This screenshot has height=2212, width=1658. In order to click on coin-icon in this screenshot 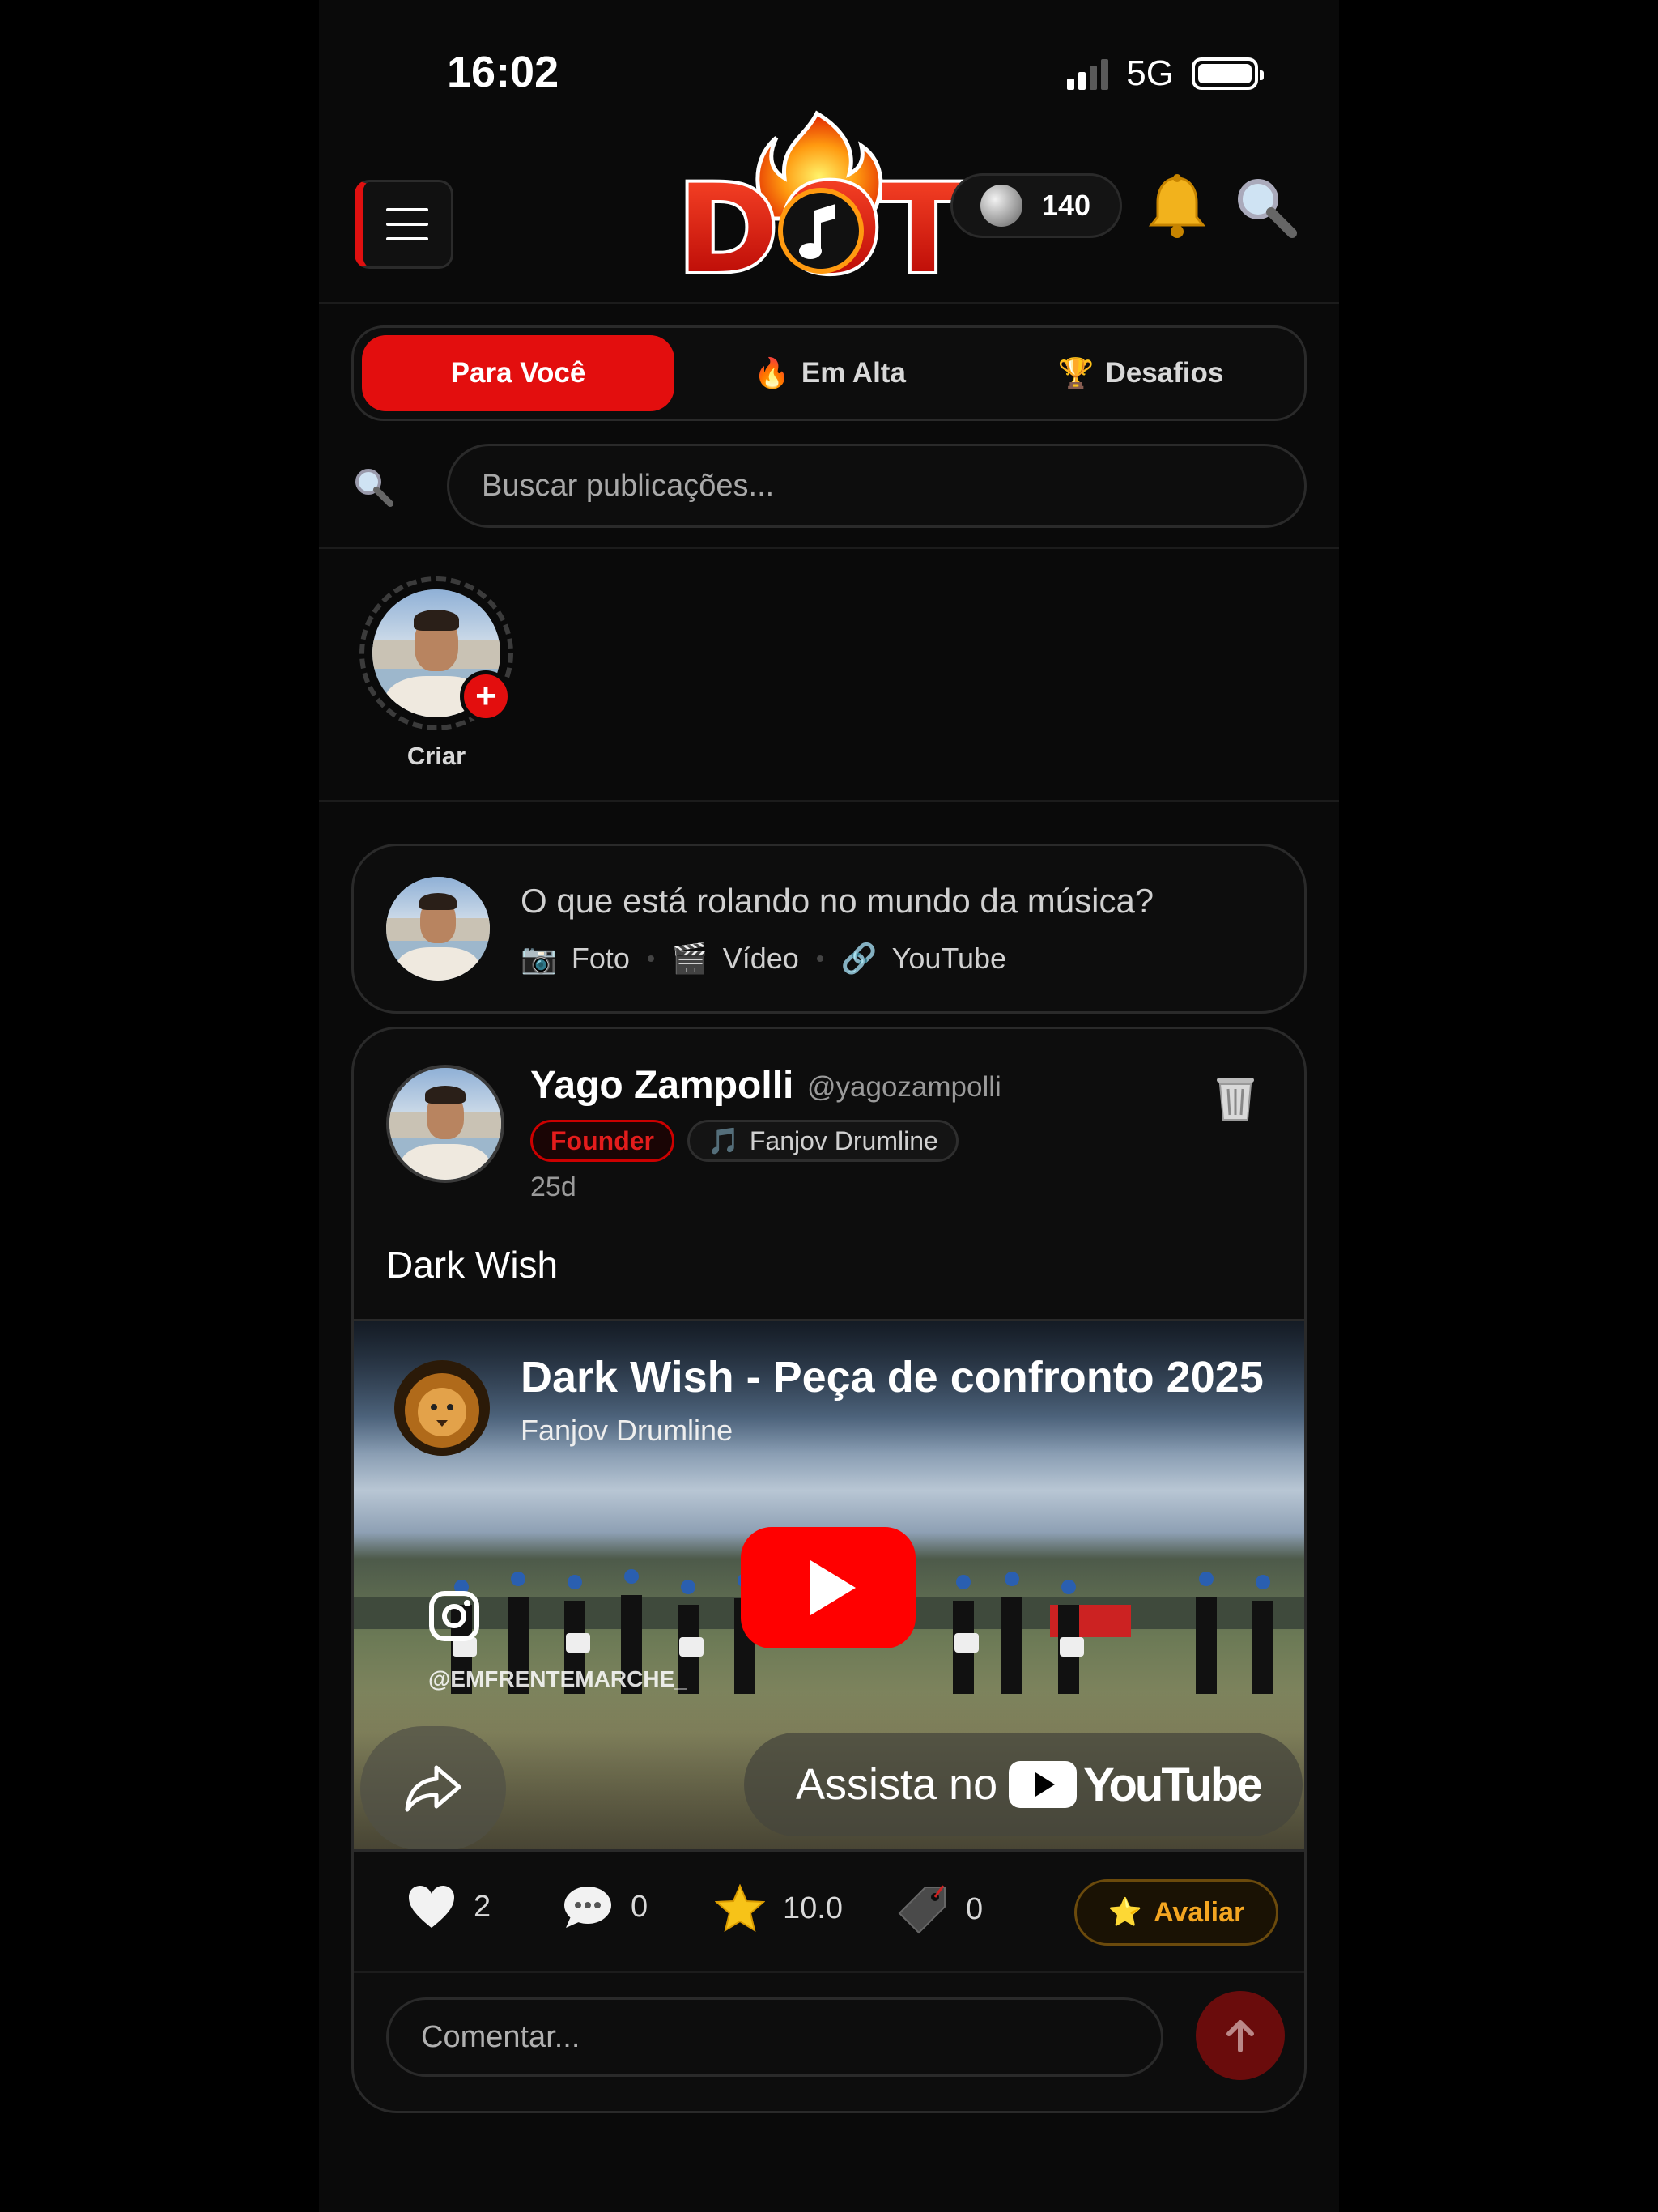, I will do `click(1001, 206)`.